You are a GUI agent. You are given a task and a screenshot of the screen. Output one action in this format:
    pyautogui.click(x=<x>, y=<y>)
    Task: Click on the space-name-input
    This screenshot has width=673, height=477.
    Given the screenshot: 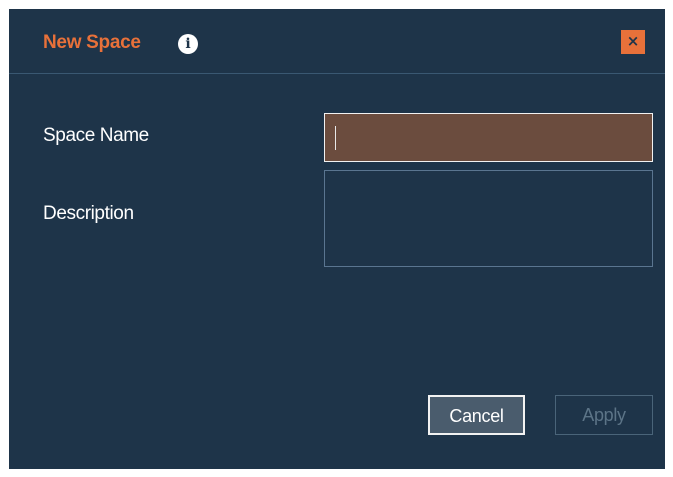 What is the action you would take?
    pyautogui.click(x=488, y=137)
    